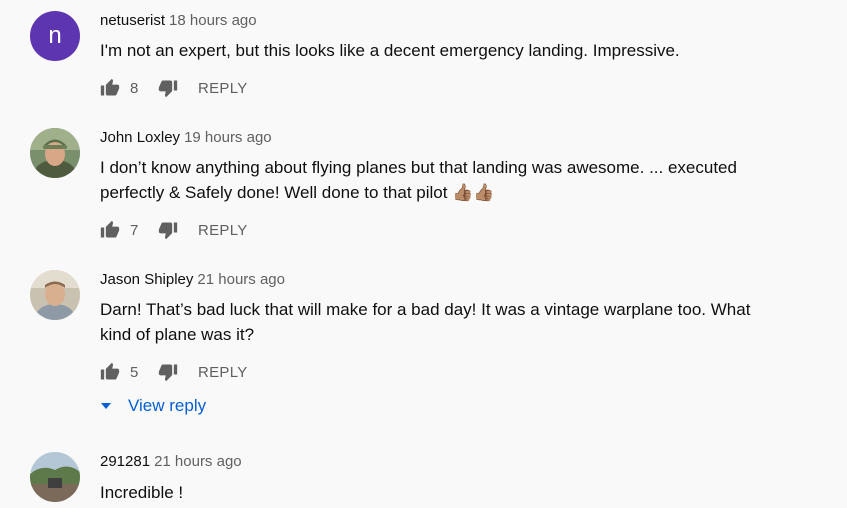  I want to click on comment-actions: 5 REPLY, so click(174, 372).